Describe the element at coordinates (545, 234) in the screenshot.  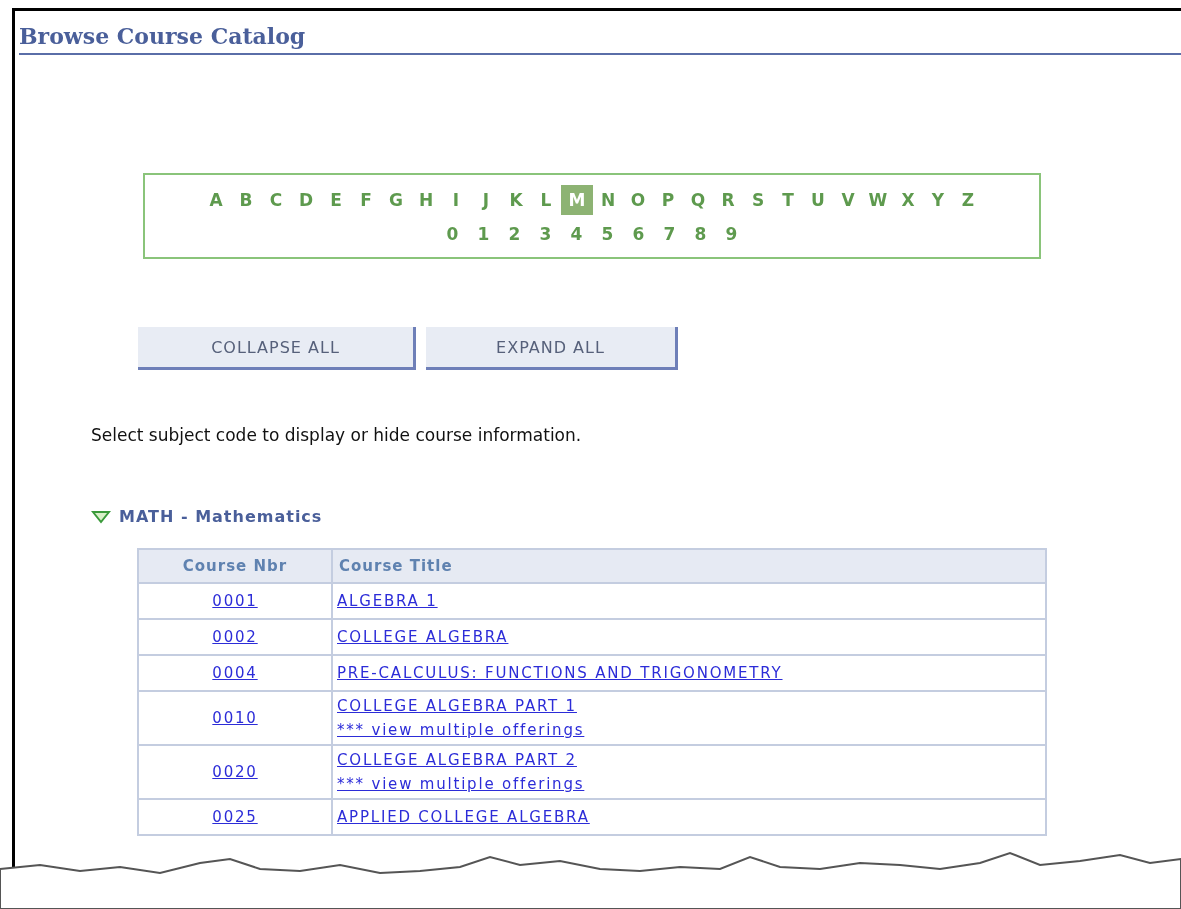
I see `letter-link: 3` at that location.